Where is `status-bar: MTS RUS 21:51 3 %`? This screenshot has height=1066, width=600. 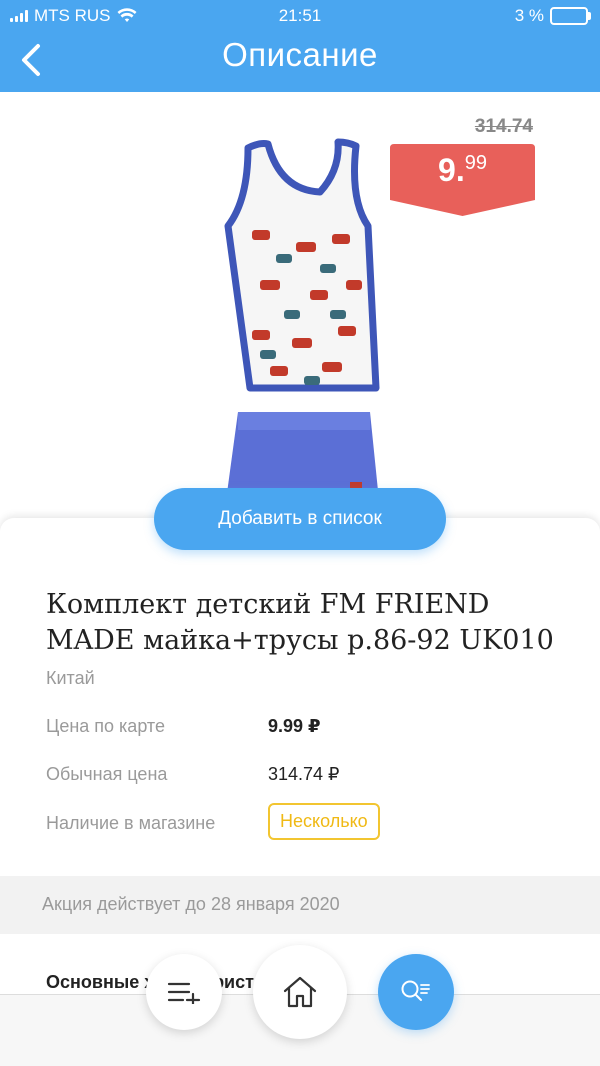
status-bar: MTS RUS 21:51 3 % is located at coordinates (300, 16).